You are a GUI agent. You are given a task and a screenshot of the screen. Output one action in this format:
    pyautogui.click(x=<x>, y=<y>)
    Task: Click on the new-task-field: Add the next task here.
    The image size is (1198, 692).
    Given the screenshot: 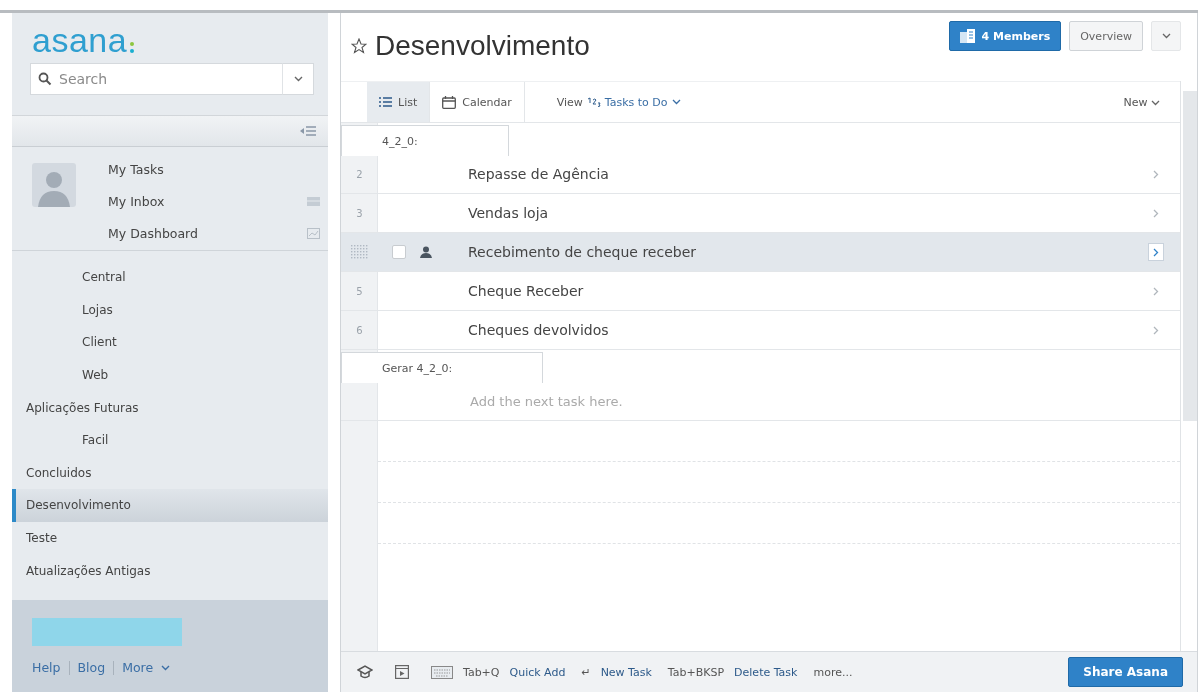 What is the action you would take?
    pyautogui.click(x=824, y=401)
    